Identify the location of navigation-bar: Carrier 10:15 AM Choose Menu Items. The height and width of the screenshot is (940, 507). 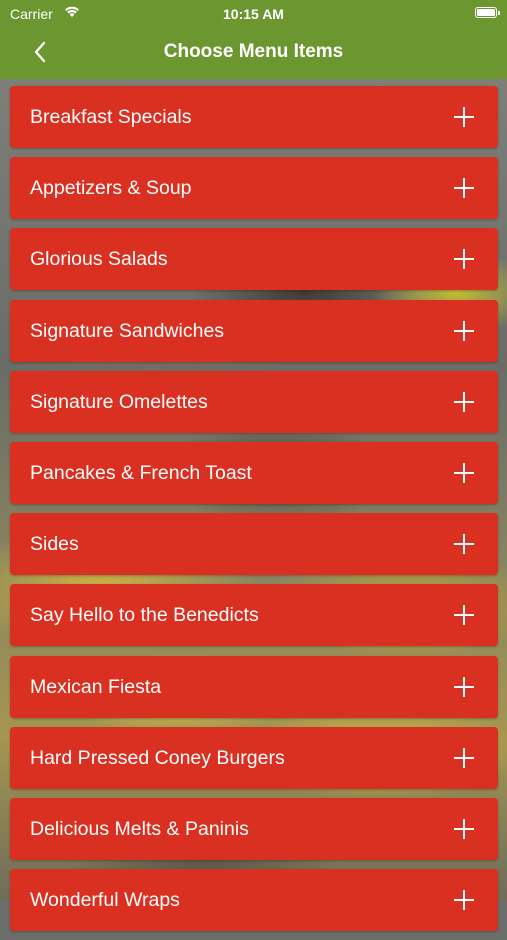
(253, 39).